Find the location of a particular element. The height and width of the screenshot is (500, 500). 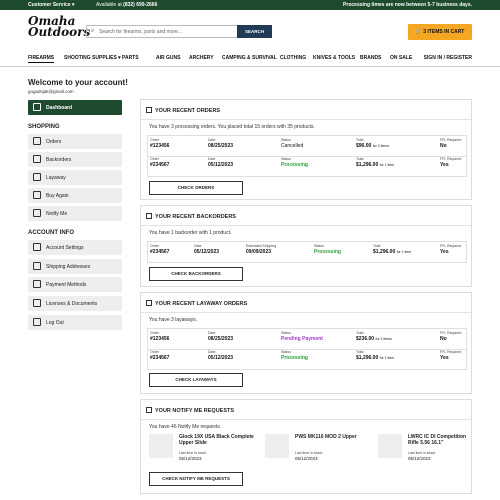

nav-on-sale: ON SALE is located at coordinates (401, 58).